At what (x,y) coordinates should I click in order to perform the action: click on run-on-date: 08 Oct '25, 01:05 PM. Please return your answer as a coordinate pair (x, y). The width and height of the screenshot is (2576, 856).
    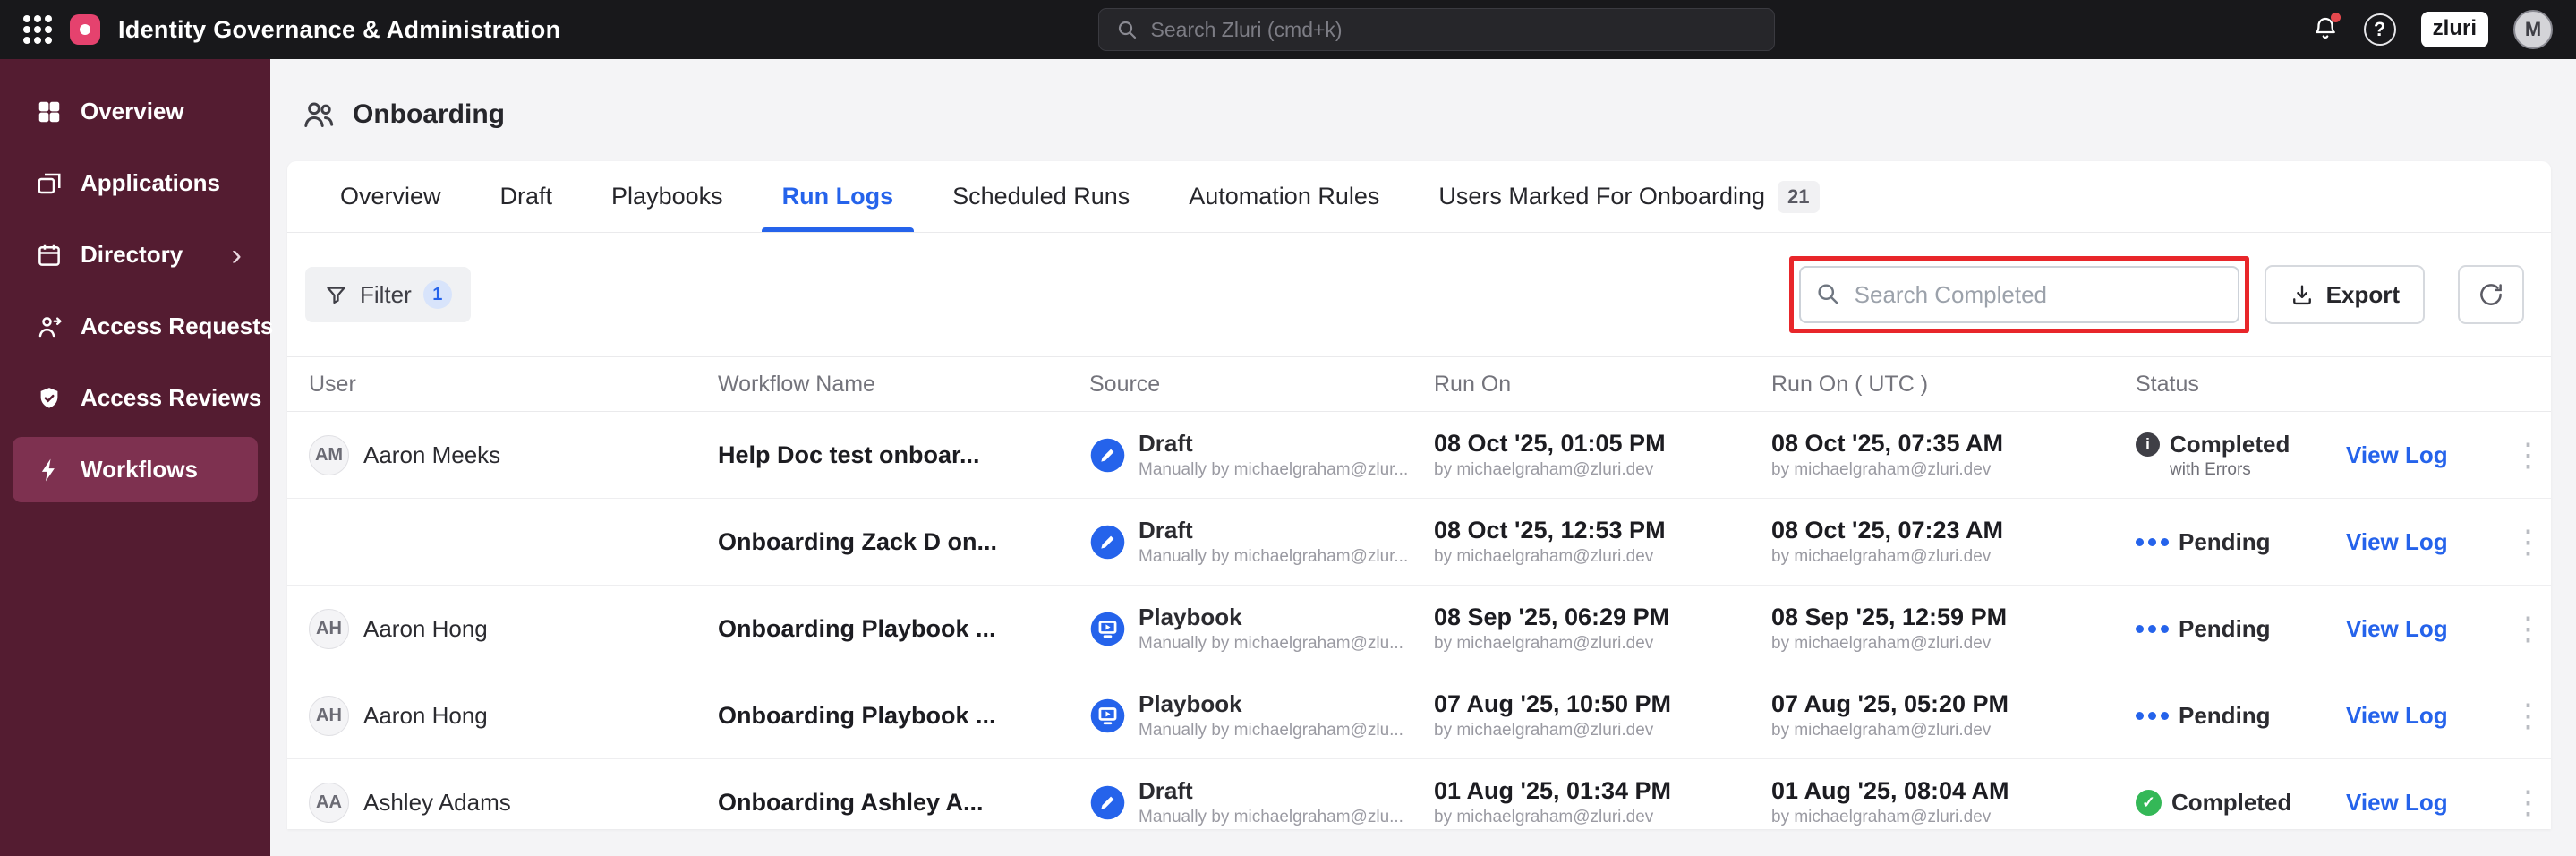
    Looking at the image, I should click on (1550, 443).